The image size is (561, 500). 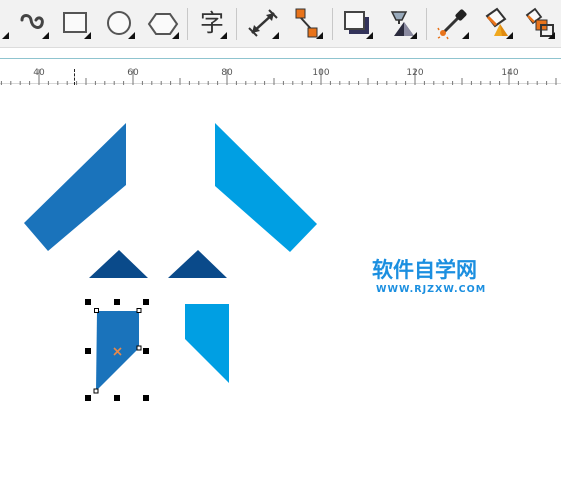 What do you see at coordinates (88, 302) in the screenshot?
I see `handle-top-left` at bounding box center [88, 302].